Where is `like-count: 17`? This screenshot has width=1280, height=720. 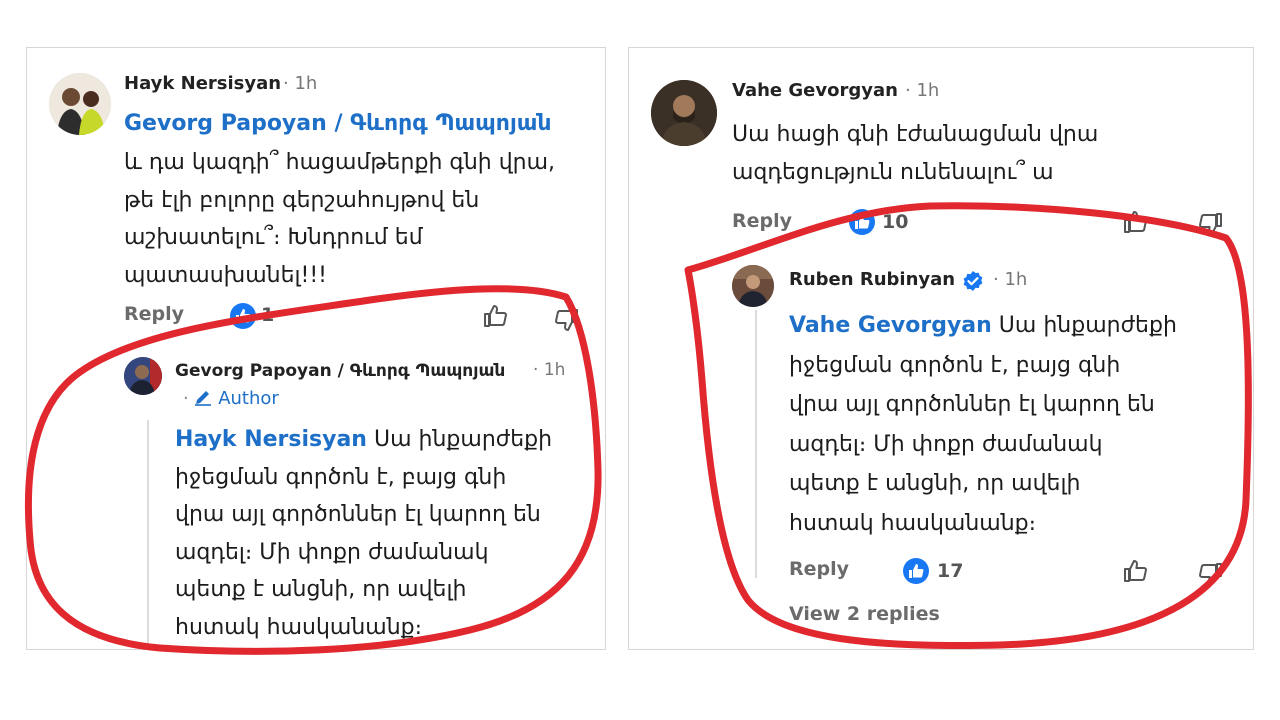
like-count: 17 is located at coordinates (950, 571).